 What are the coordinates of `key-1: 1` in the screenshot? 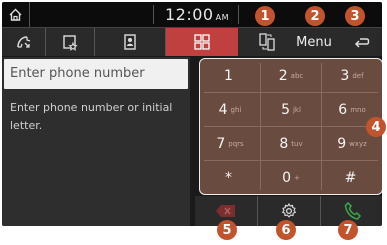 It's located at (230, 75).